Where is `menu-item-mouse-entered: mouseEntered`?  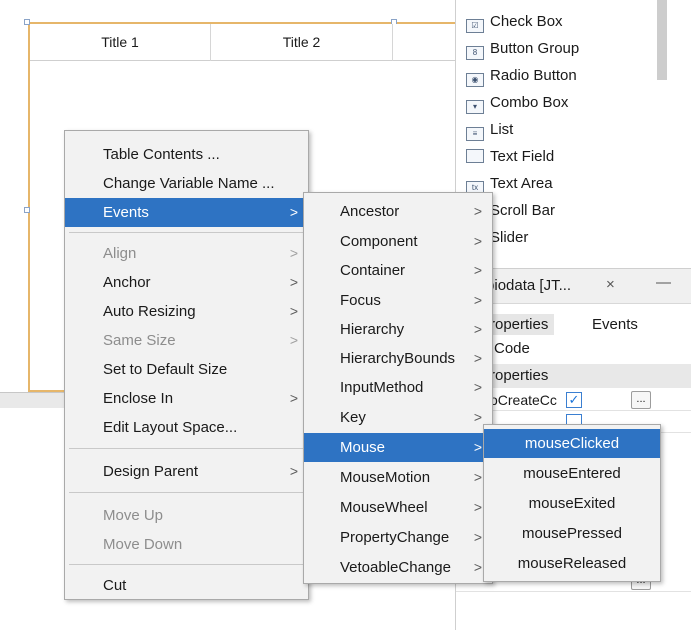 menu-item-mouse-entered: mouseEntered is located at coordinates (572, 473).